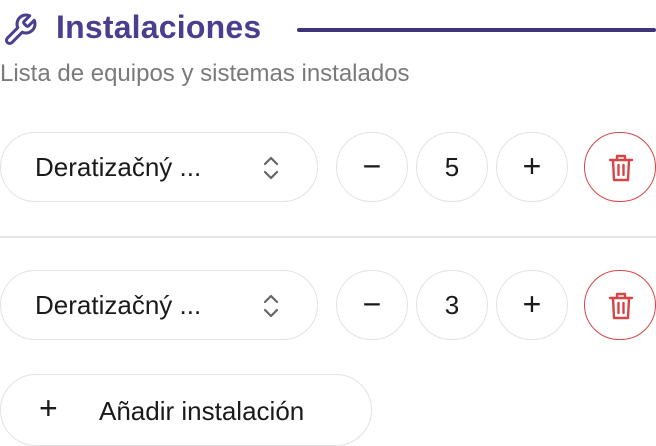 The height and width of the screenshot is (446, 656). What do you see at coordinates (202, 411) in the screenshot?
I see `add-installation-label: Añadir instalación` at bounding box center [202, 411].